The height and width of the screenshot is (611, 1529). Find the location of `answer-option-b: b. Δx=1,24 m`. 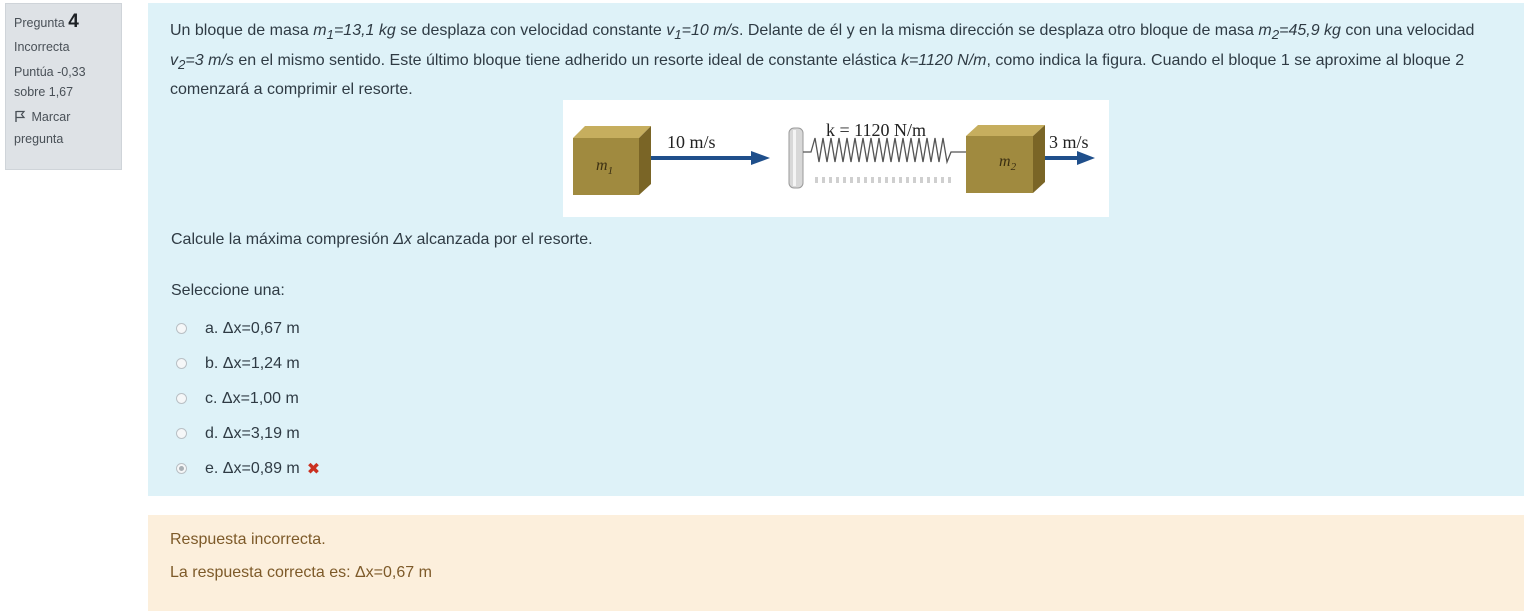

answer-option-b: b. Δx=1,24 m is located at coordinates (248, 363).